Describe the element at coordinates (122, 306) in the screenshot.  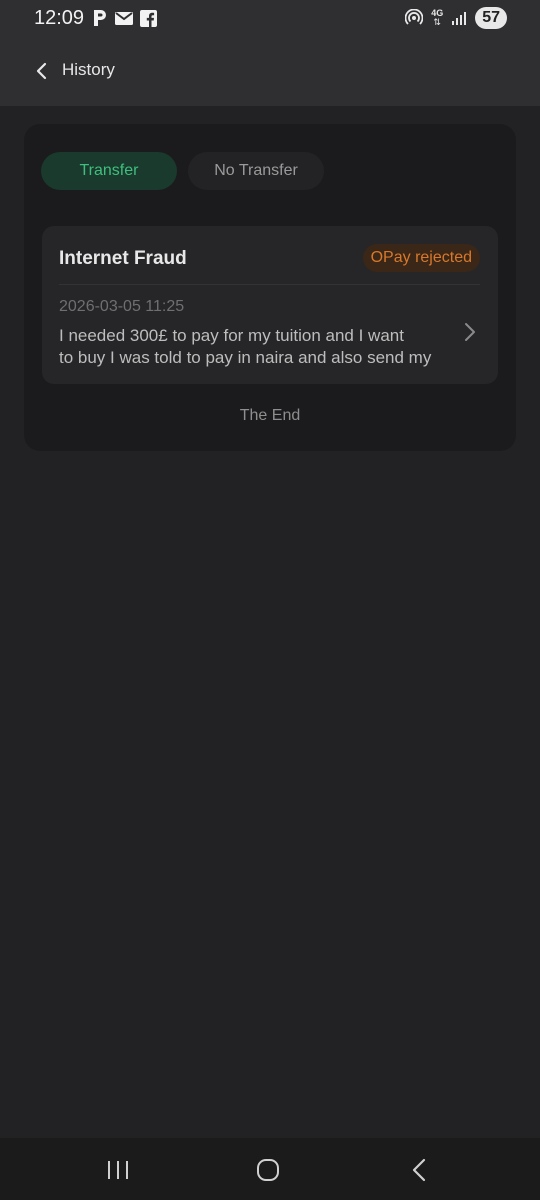
I see `record-datetime: 2026-03-05 11:25` at that location.